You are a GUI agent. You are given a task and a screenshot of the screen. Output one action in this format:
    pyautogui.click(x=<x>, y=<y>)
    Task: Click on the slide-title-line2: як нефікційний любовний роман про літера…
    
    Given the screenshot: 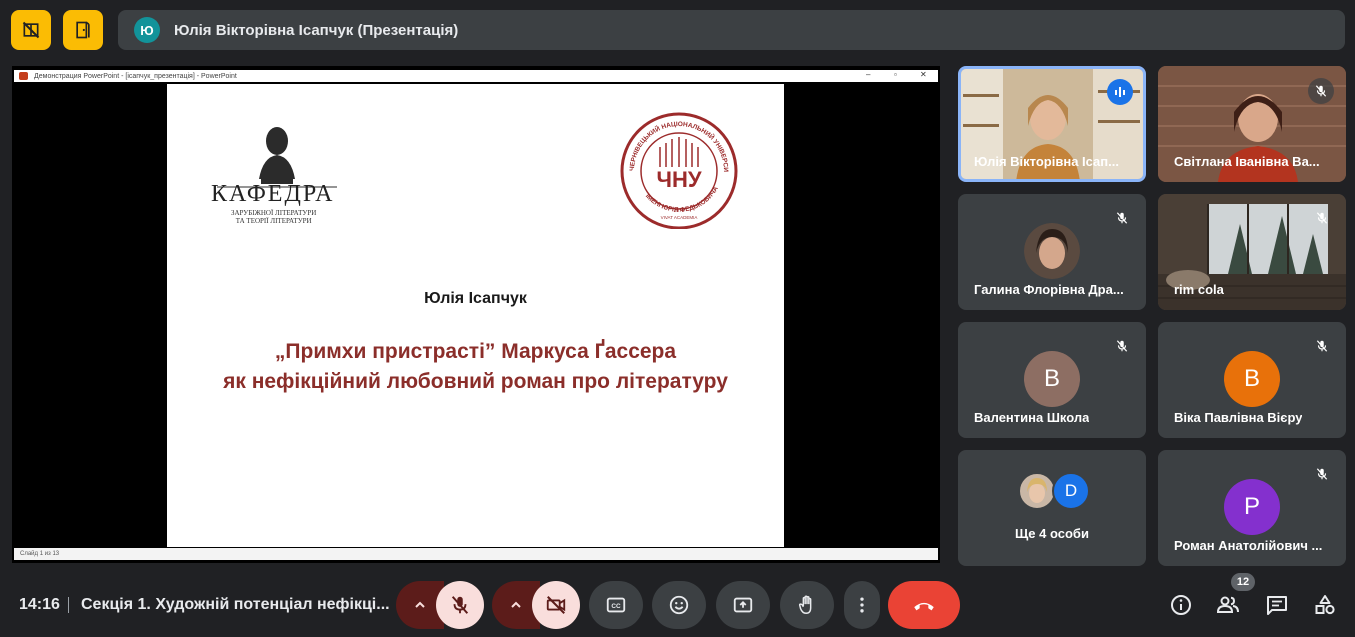 What is the action you would take?
    pyautogui.click(x=475, y=381)
    